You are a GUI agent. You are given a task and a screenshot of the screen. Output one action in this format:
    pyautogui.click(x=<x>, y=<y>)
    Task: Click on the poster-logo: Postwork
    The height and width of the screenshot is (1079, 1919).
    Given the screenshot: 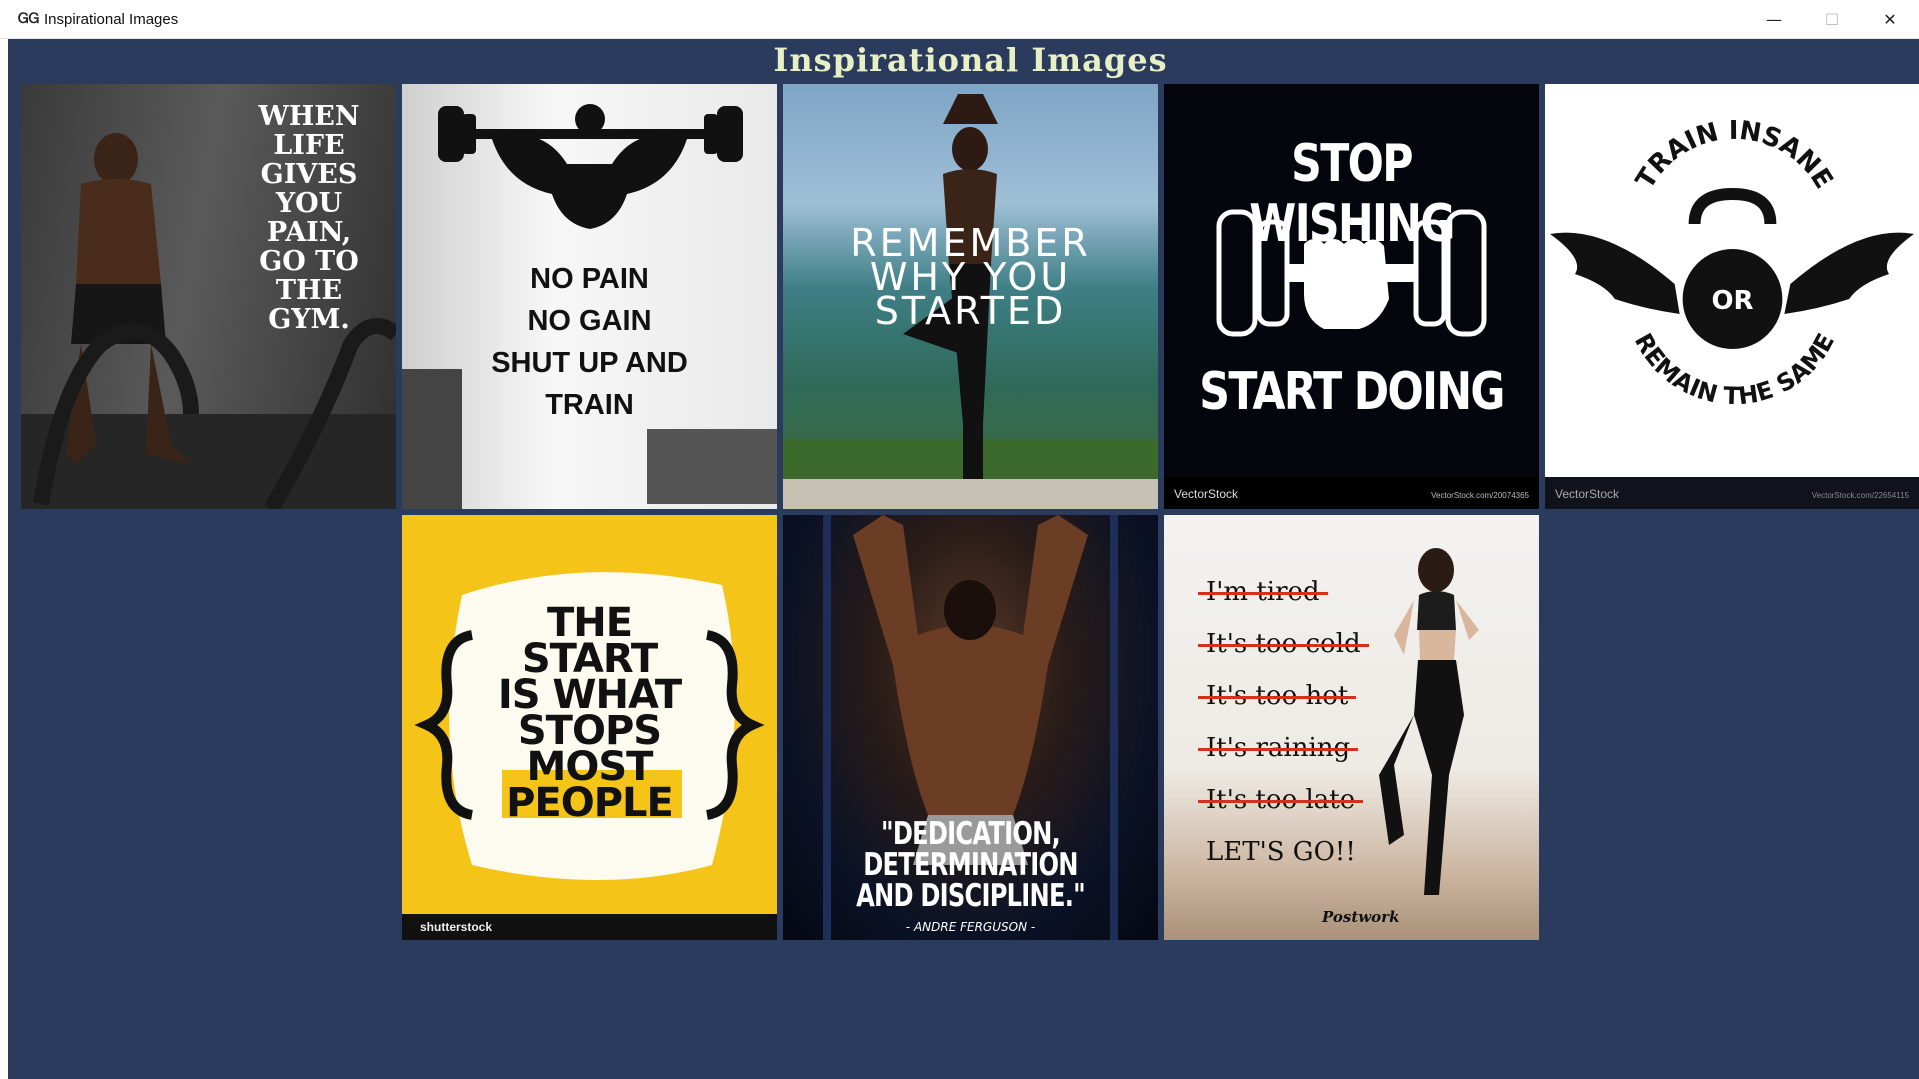 What is the action you would take?
    pyautogui.click(x=1361, y=917)
    